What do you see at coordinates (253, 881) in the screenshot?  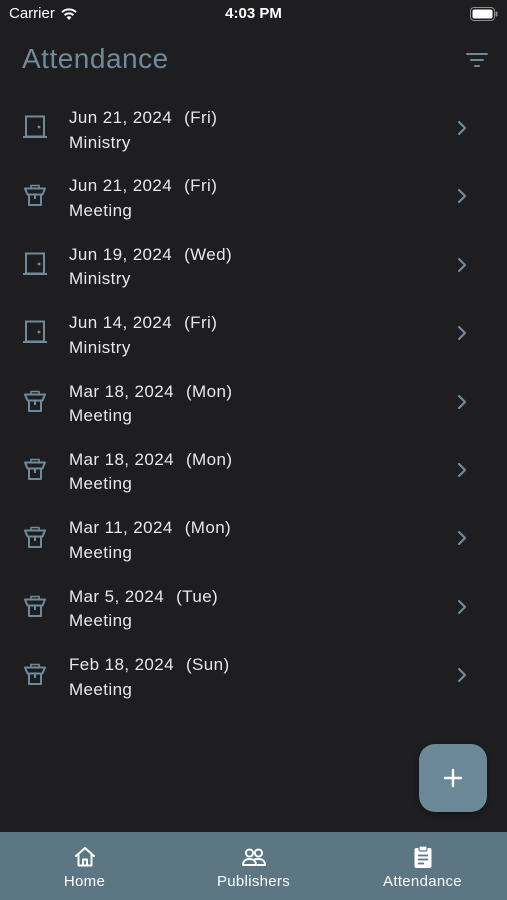 I see `tab-publishers-label: Publishers` at bounding box center [253, 881].